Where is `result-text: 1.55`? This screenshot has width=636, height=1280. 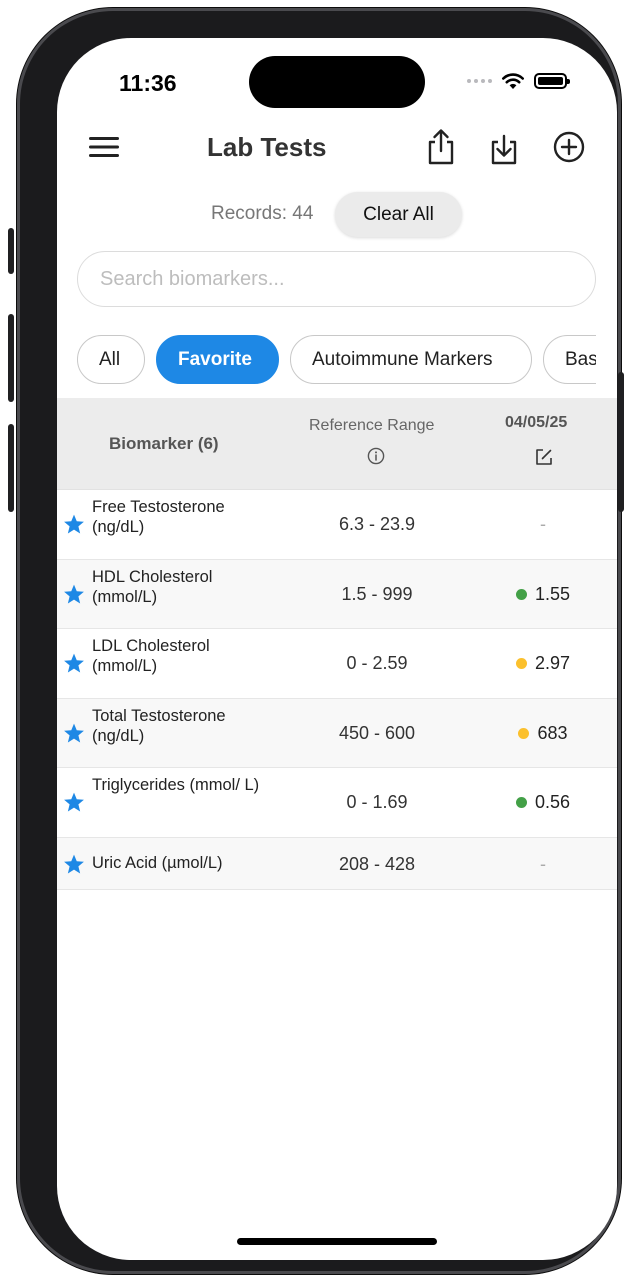 result-text: 1.55 is located at coordinates (552, 593).